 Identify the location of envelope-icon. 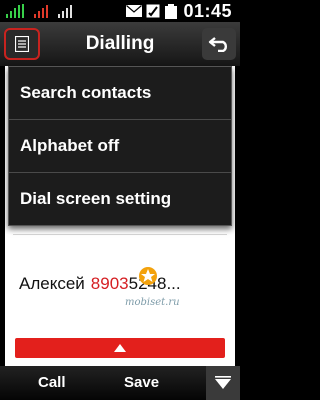
(134, 11).